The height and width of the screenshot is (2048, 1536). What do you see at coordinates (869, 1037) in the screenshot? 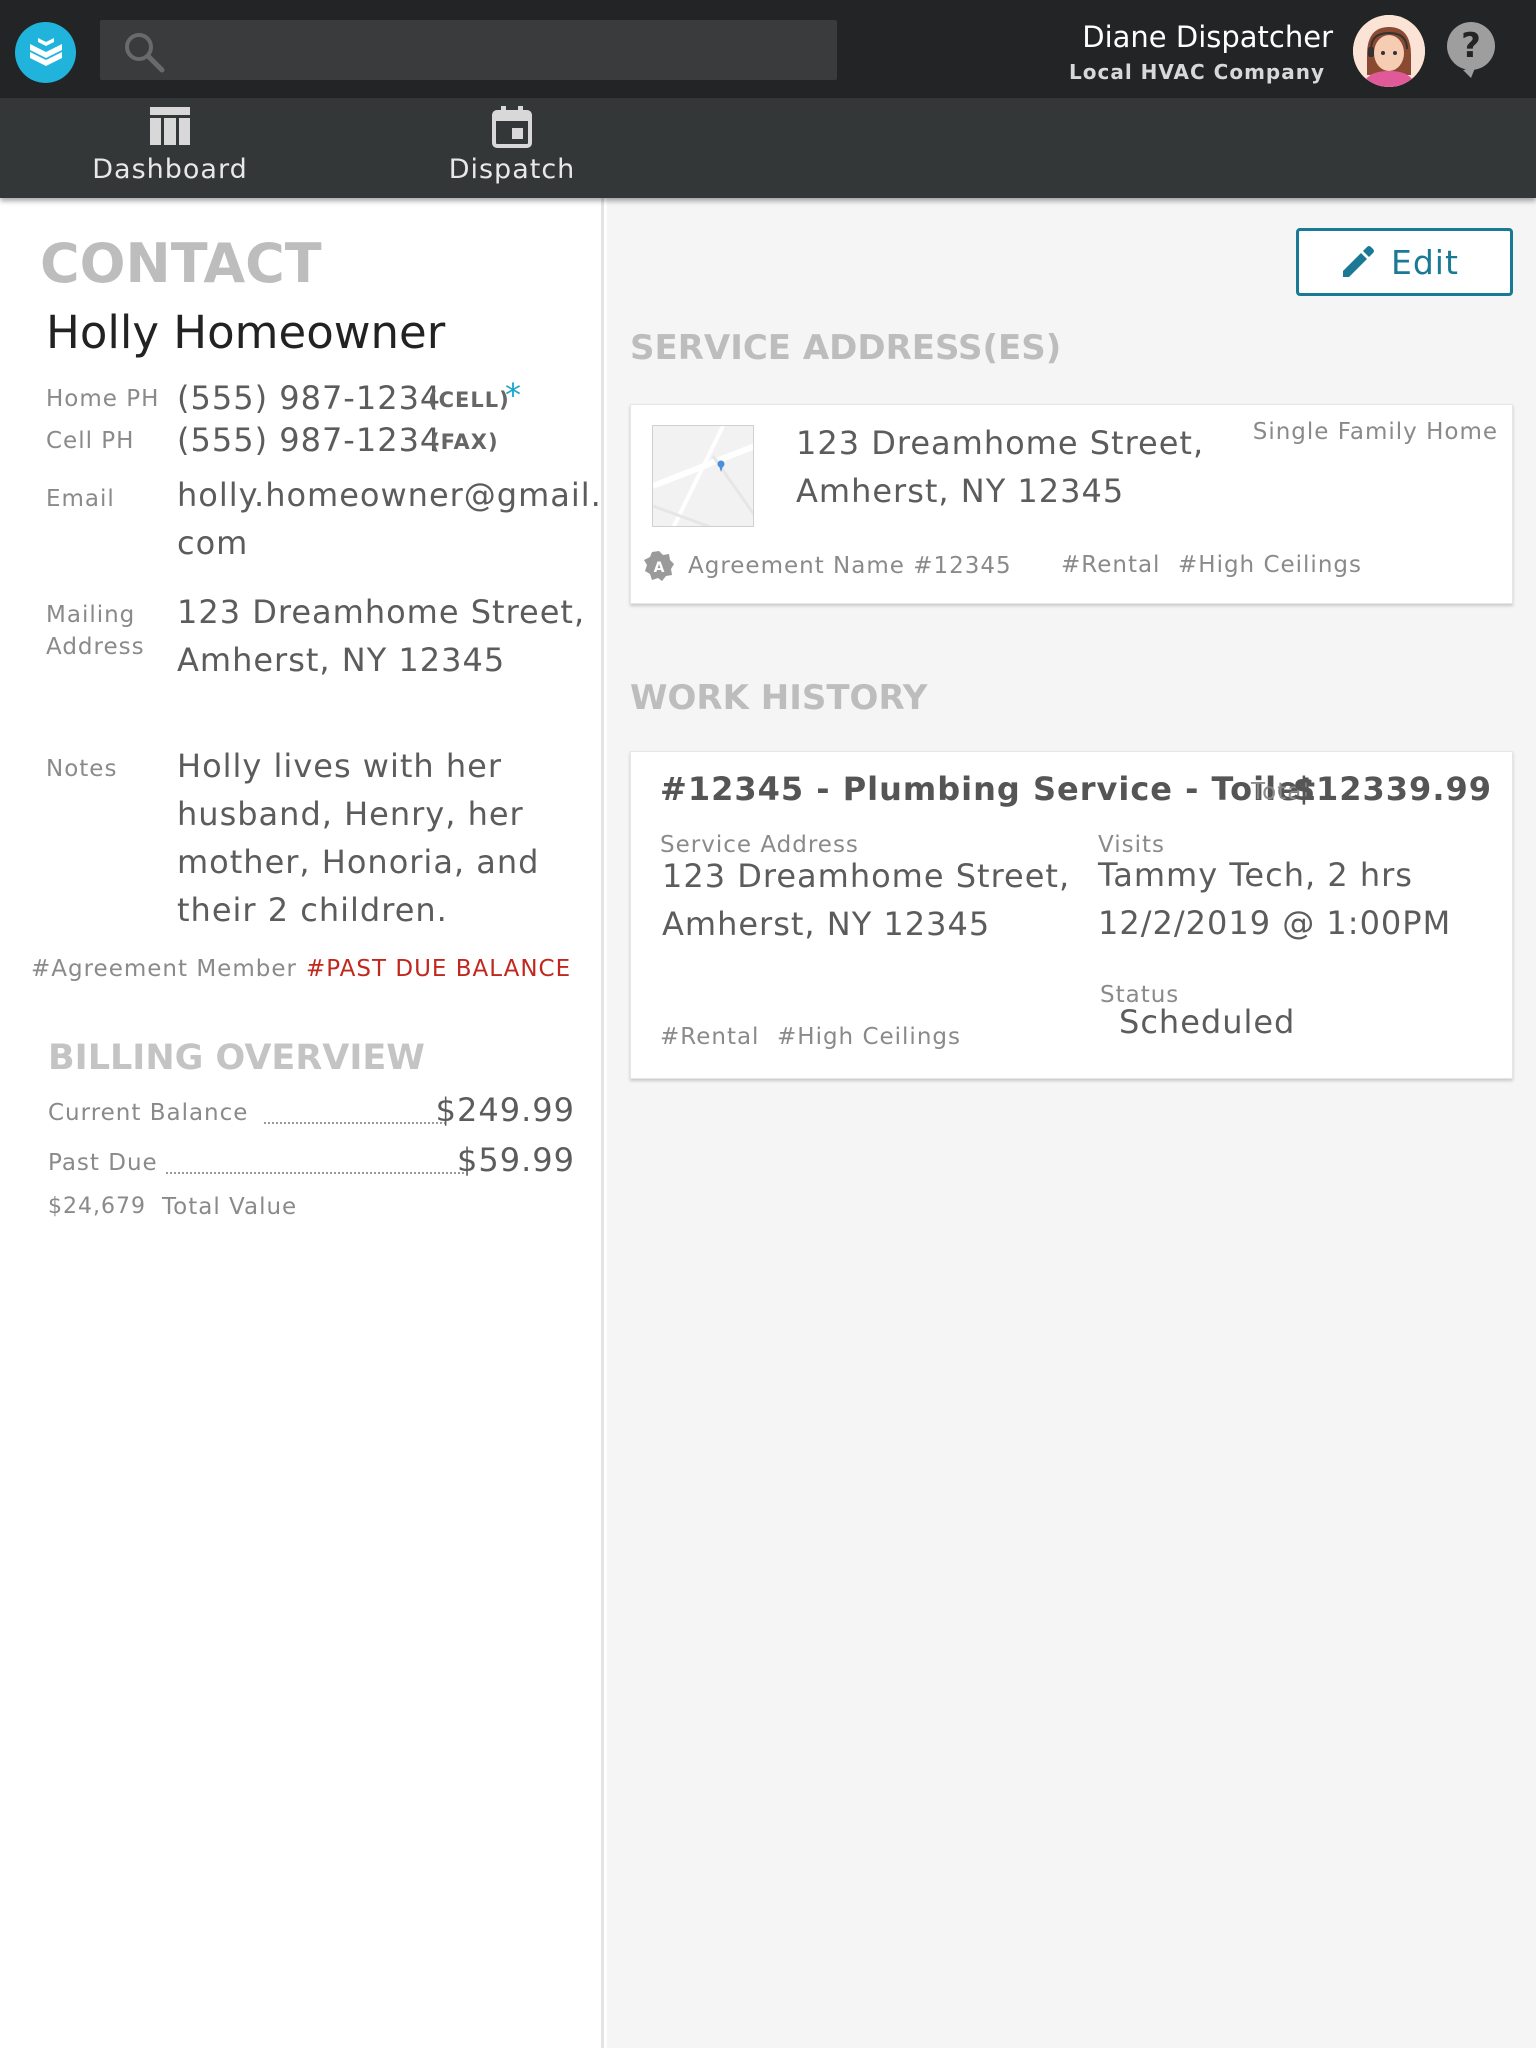
I see `job-tag: #High Ceilings` at bounding box center [869, 1037].